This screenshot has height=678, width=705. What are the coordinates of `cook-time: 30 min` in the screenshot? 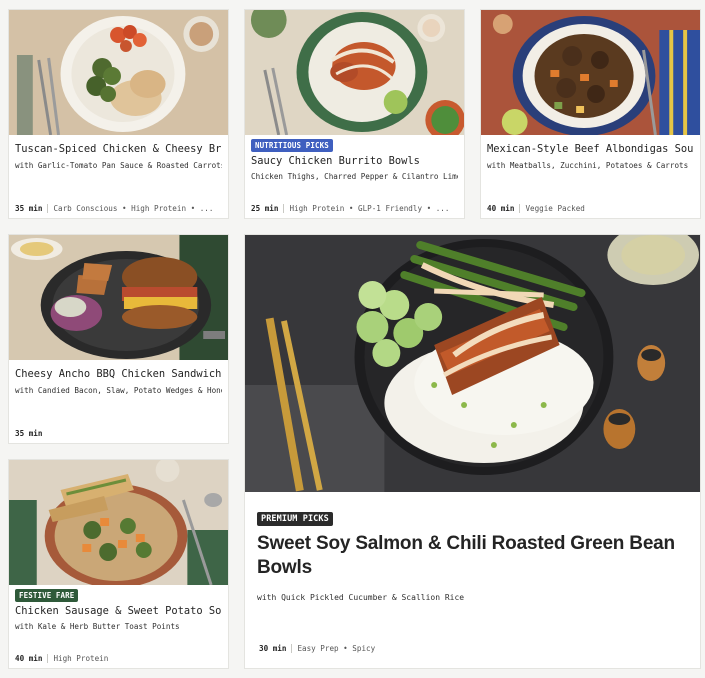 It's located at (273, 648).